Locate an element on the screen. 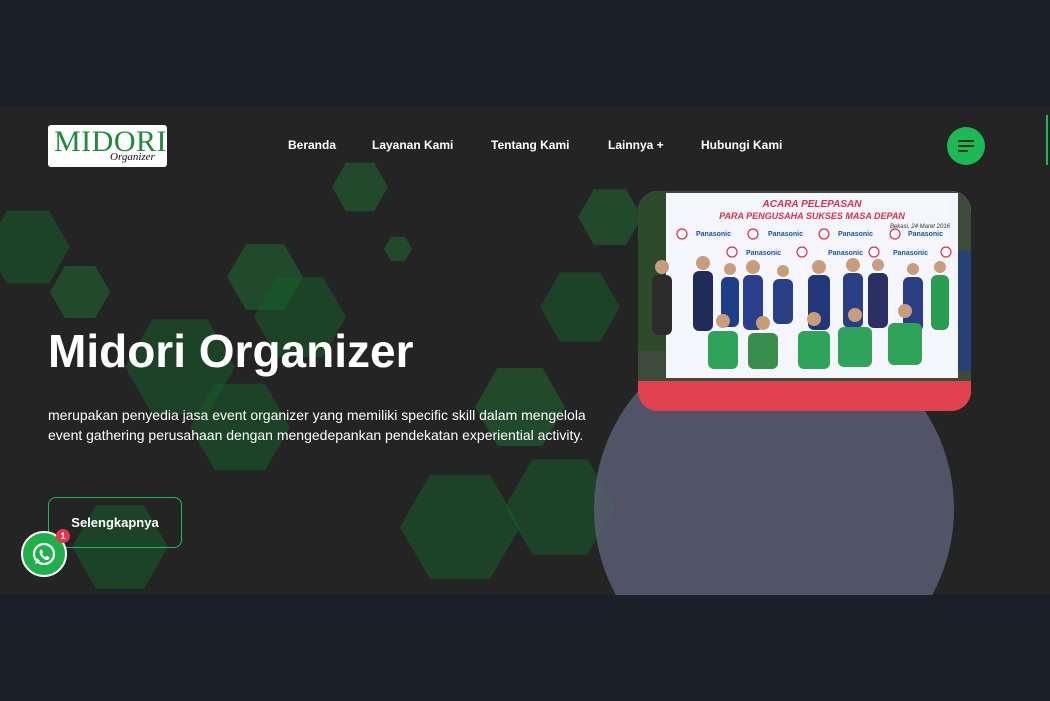 This screenshot has height=701, width=1050. nav-tentang-kami: Tentang Kami is located at coordinates (530, 145).